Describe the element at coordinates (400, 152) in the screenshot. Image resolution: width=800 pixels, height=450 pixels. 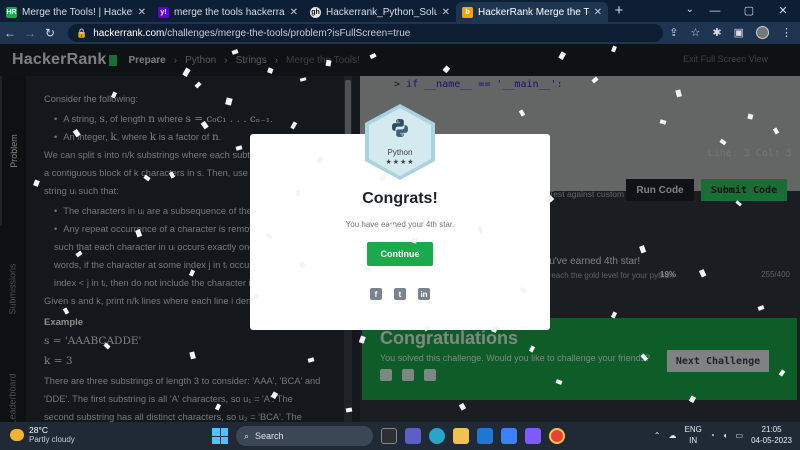
I see `badge-name: Python` at that location.